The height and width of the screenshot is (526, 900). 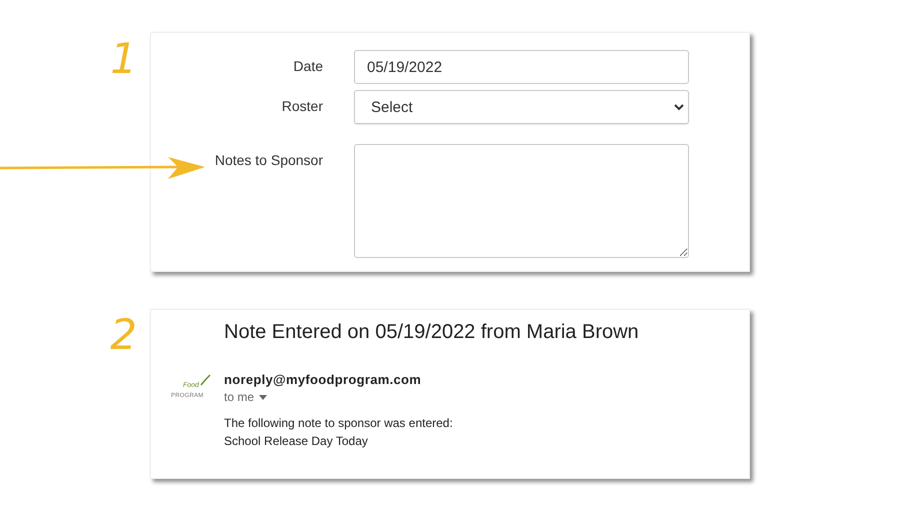 What do you see at coordinates (296, 441) in the screenshot?
I see `email-body-line: School Release Day Today` at bounding box center [296, 441].